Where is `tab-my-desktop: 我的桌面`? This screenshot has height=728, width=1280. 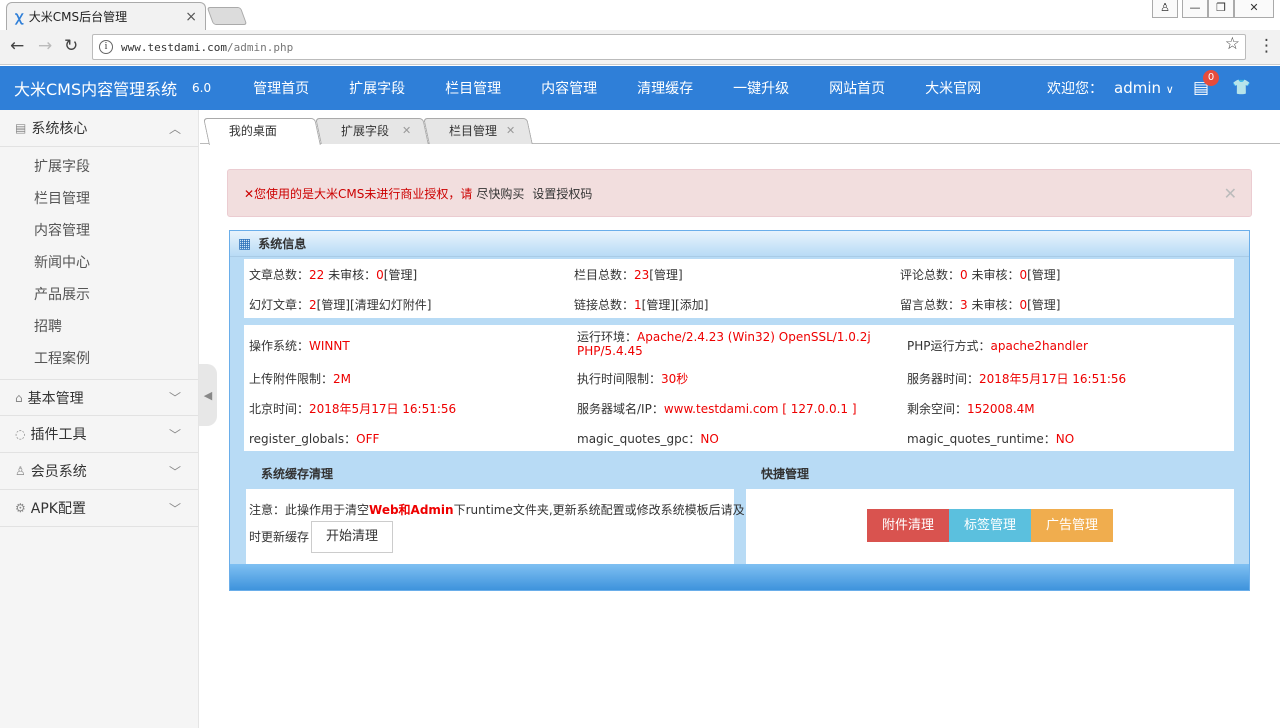 tab-my-desktop: 我的桌面 is located at coordinates (262, 131).